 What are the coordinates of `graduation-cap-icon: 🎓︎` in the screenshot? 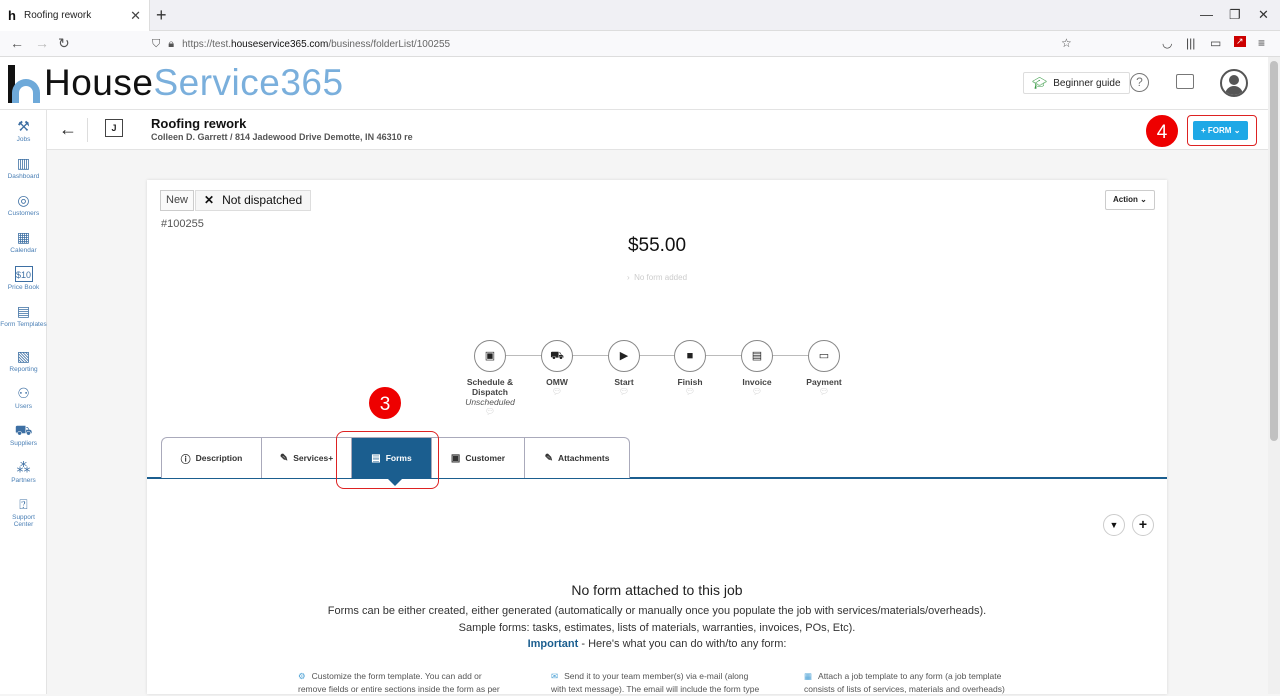 It's located at (1040, 83).